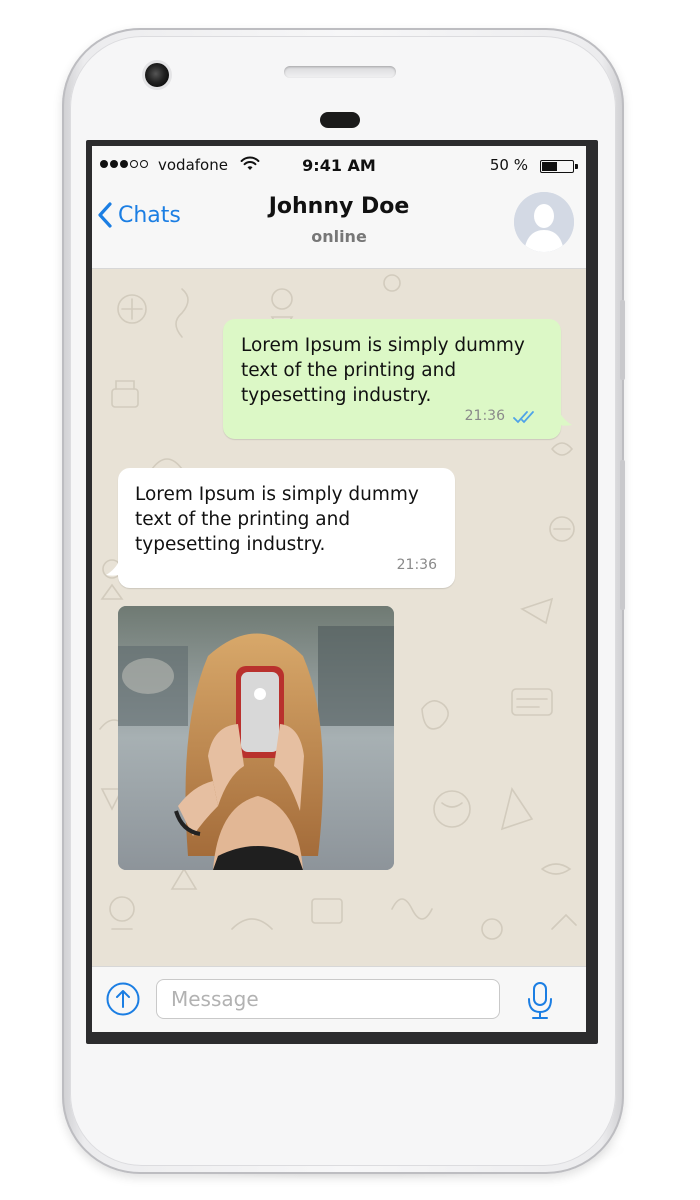 This screenshot has height=1200, width=700. I want to click on message-composer, so click(339, 999).